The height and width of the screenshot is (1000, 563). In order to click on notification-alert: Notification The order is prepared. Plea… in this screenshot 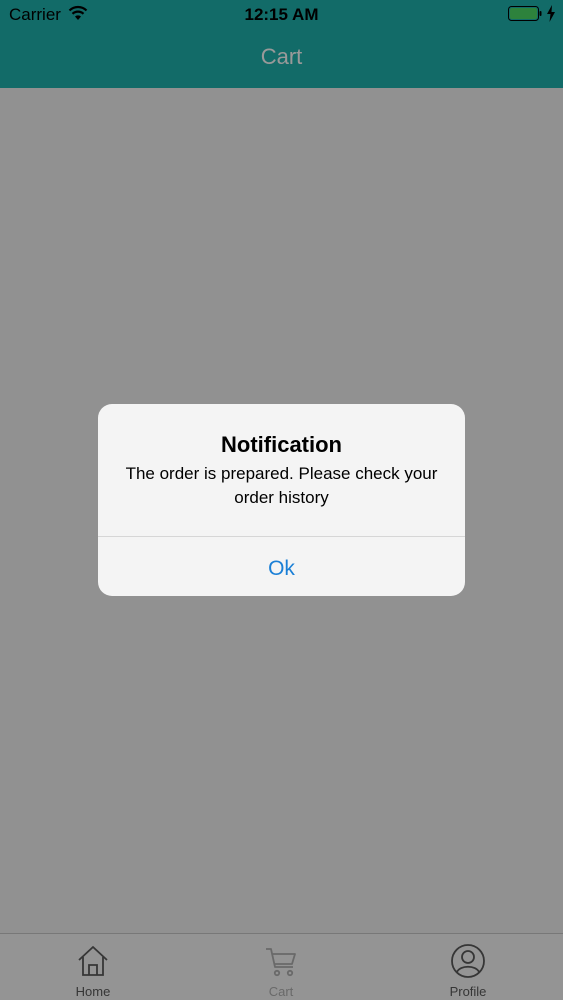, I will do `click(281, 500)`.